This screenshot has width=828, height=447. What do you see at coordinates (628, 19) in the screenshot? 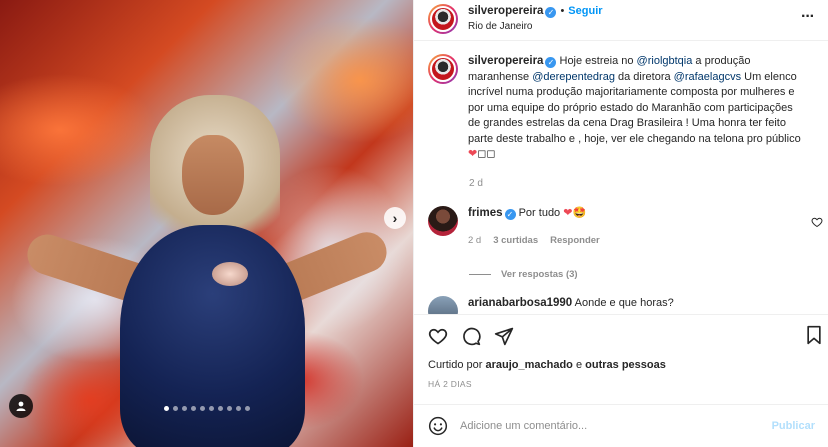
I see `post-header: silveropereira ✓ • Seguir Rio de Janeiro` at bounding box center [628, 19].